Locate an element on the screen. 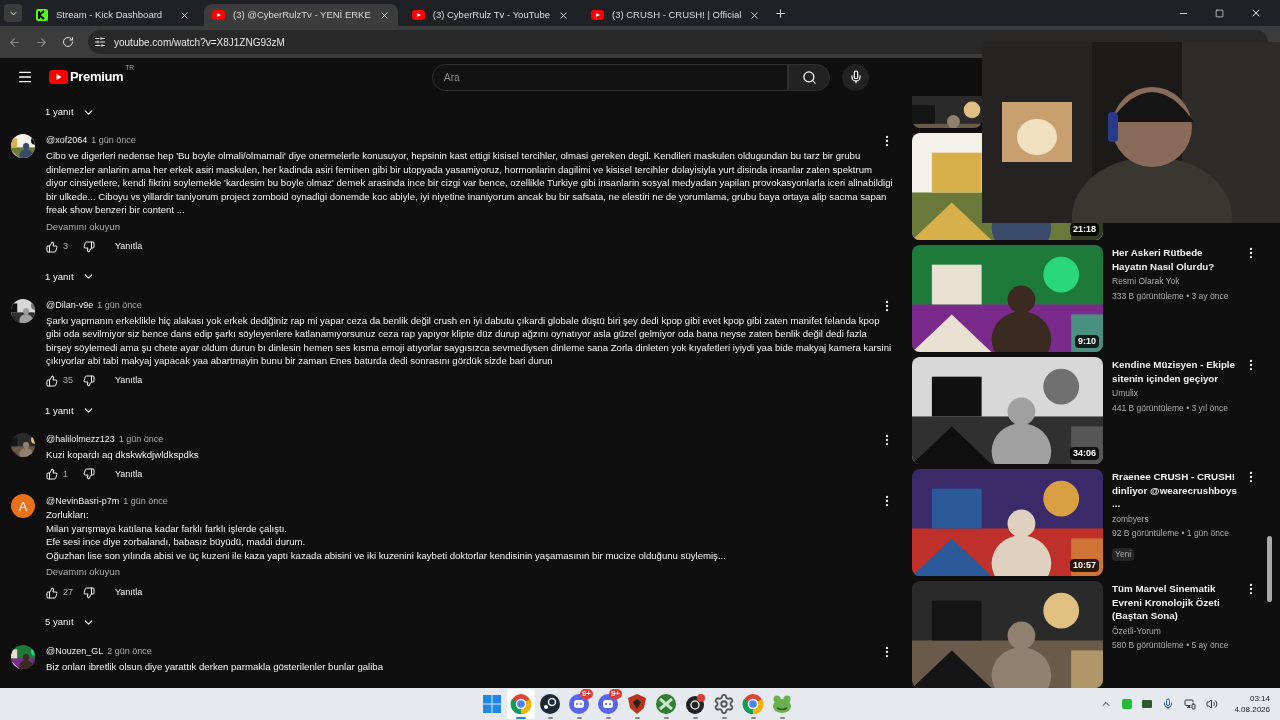 Image resolution: width=1280 pixels, height=720 pixels. video-title: Tüm Marvel Sinematik Evreni Kronolojik Özeti (Baştan Sona) is located at coordinates (1176, 602).